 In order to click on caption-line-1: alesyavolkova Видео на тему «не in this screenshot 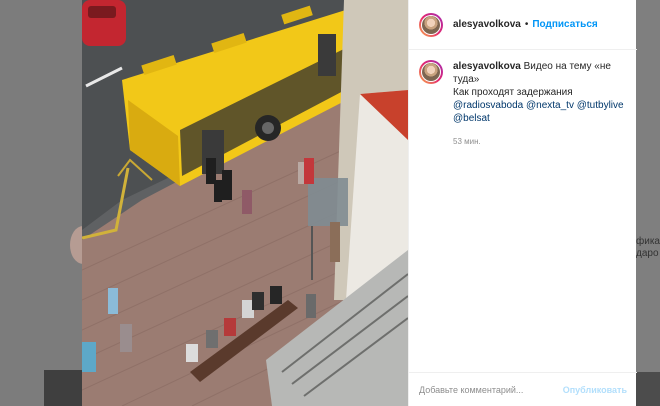, I will do `click(538, 66)`.